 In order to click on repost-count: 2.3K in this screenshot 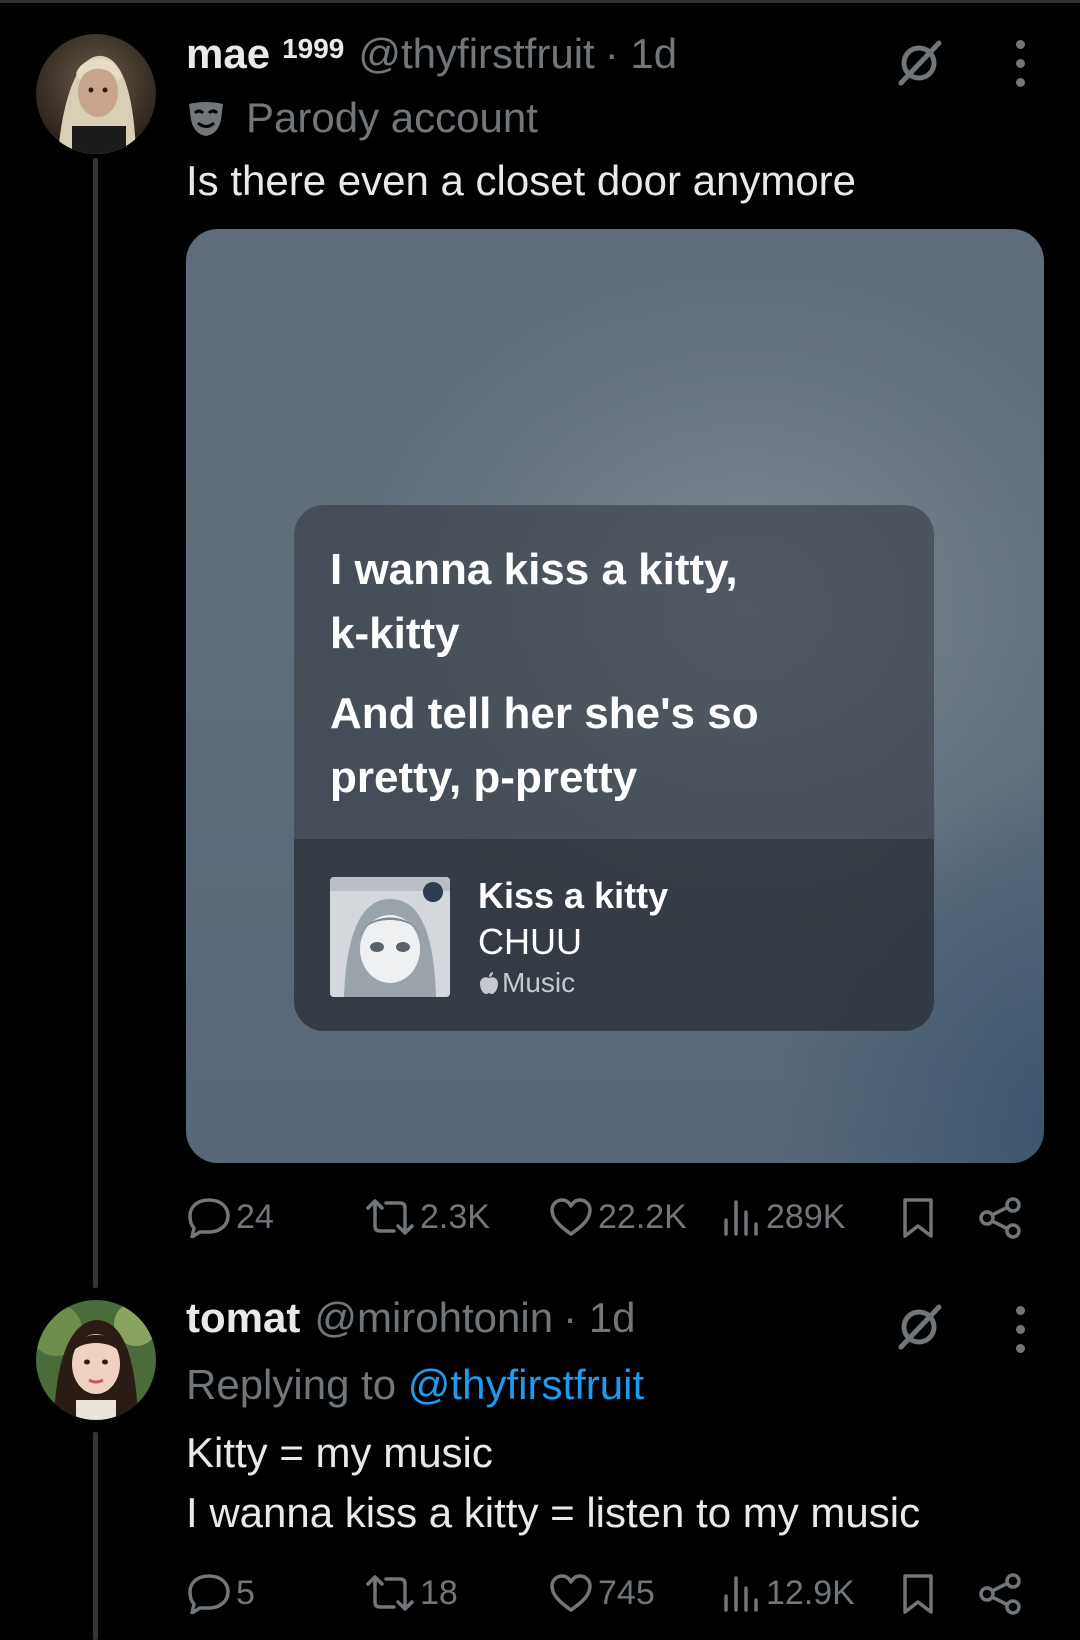, I will do `click(455, 1216)`.